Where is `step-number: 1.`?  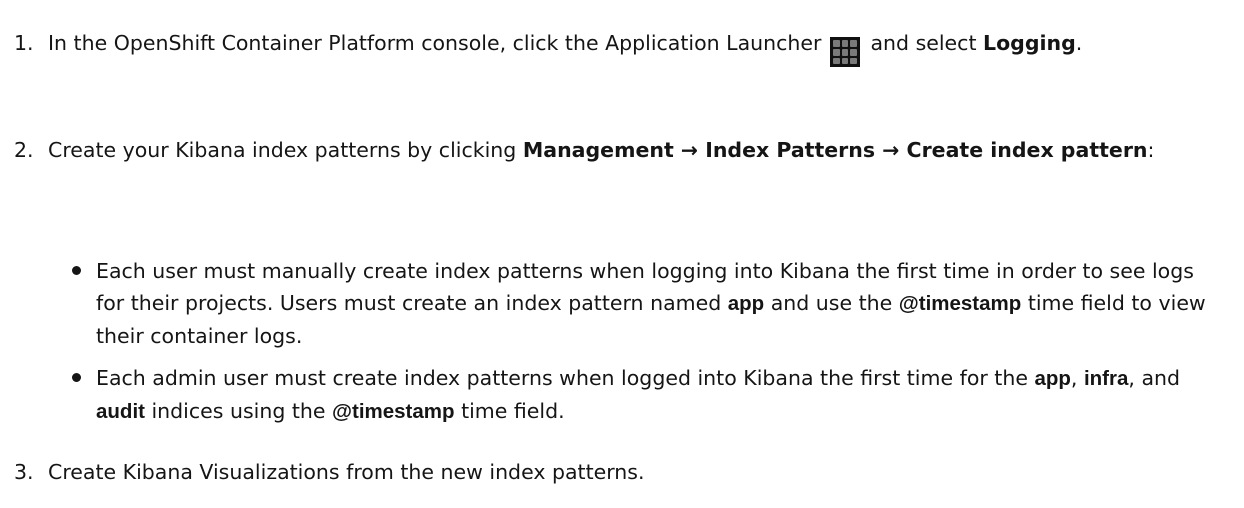
step-number: 1. is located at coordinates (24, 43).